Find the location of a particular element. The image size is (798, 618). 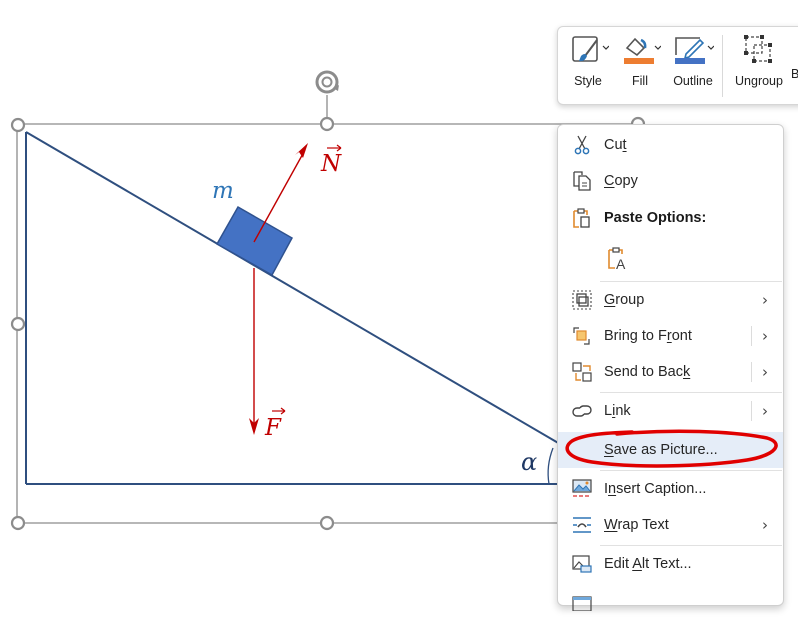

menu-item-copy: Copy is located at coordinates (670, 181).